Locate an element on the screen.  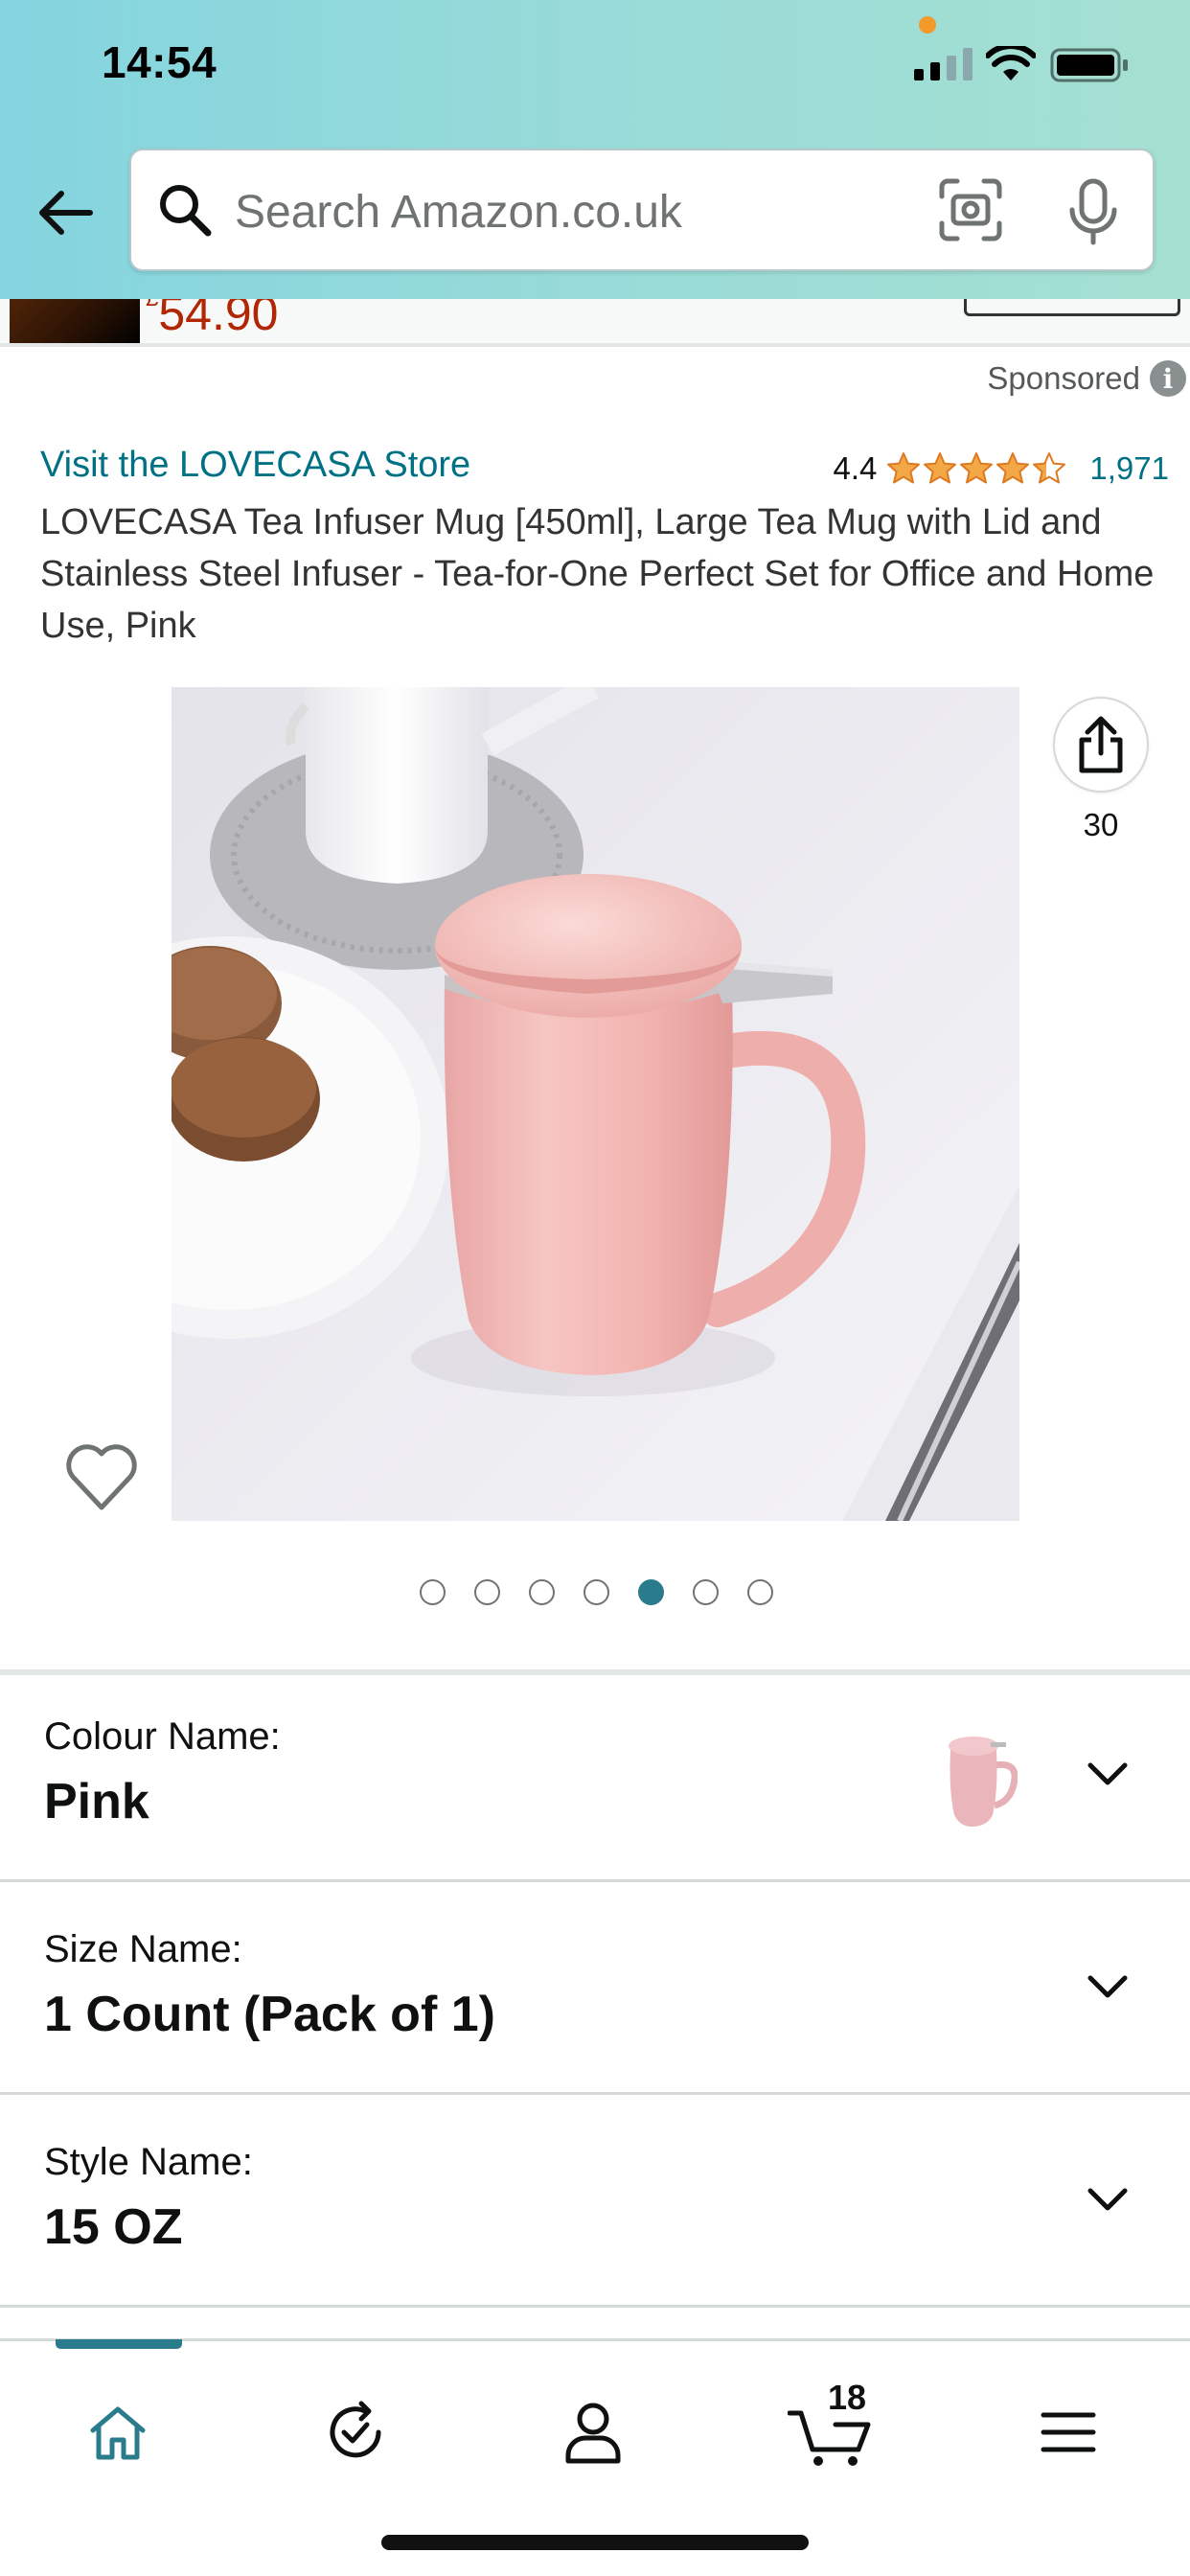
refresh-check-icon is located at coordinates (356, 2429).